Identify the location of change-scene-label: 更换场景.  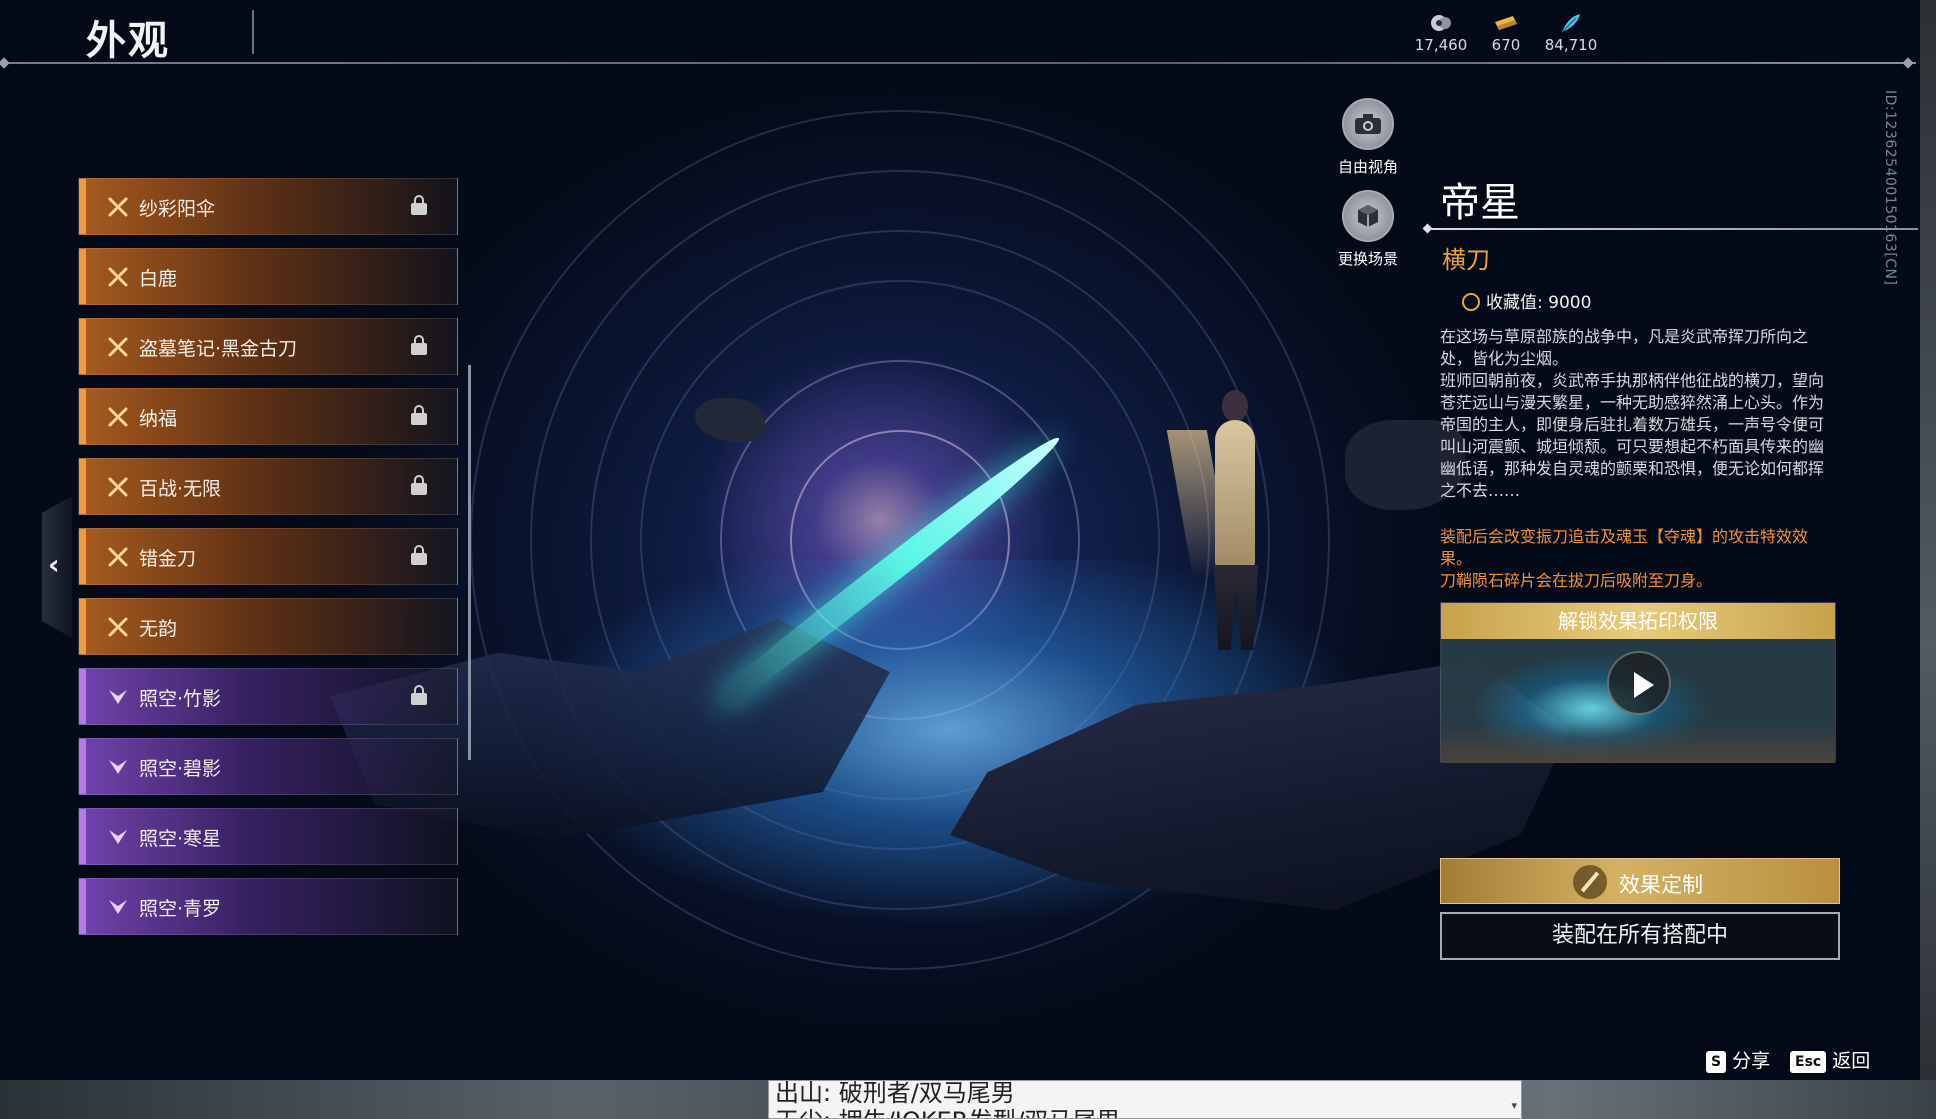
(1367, 259).